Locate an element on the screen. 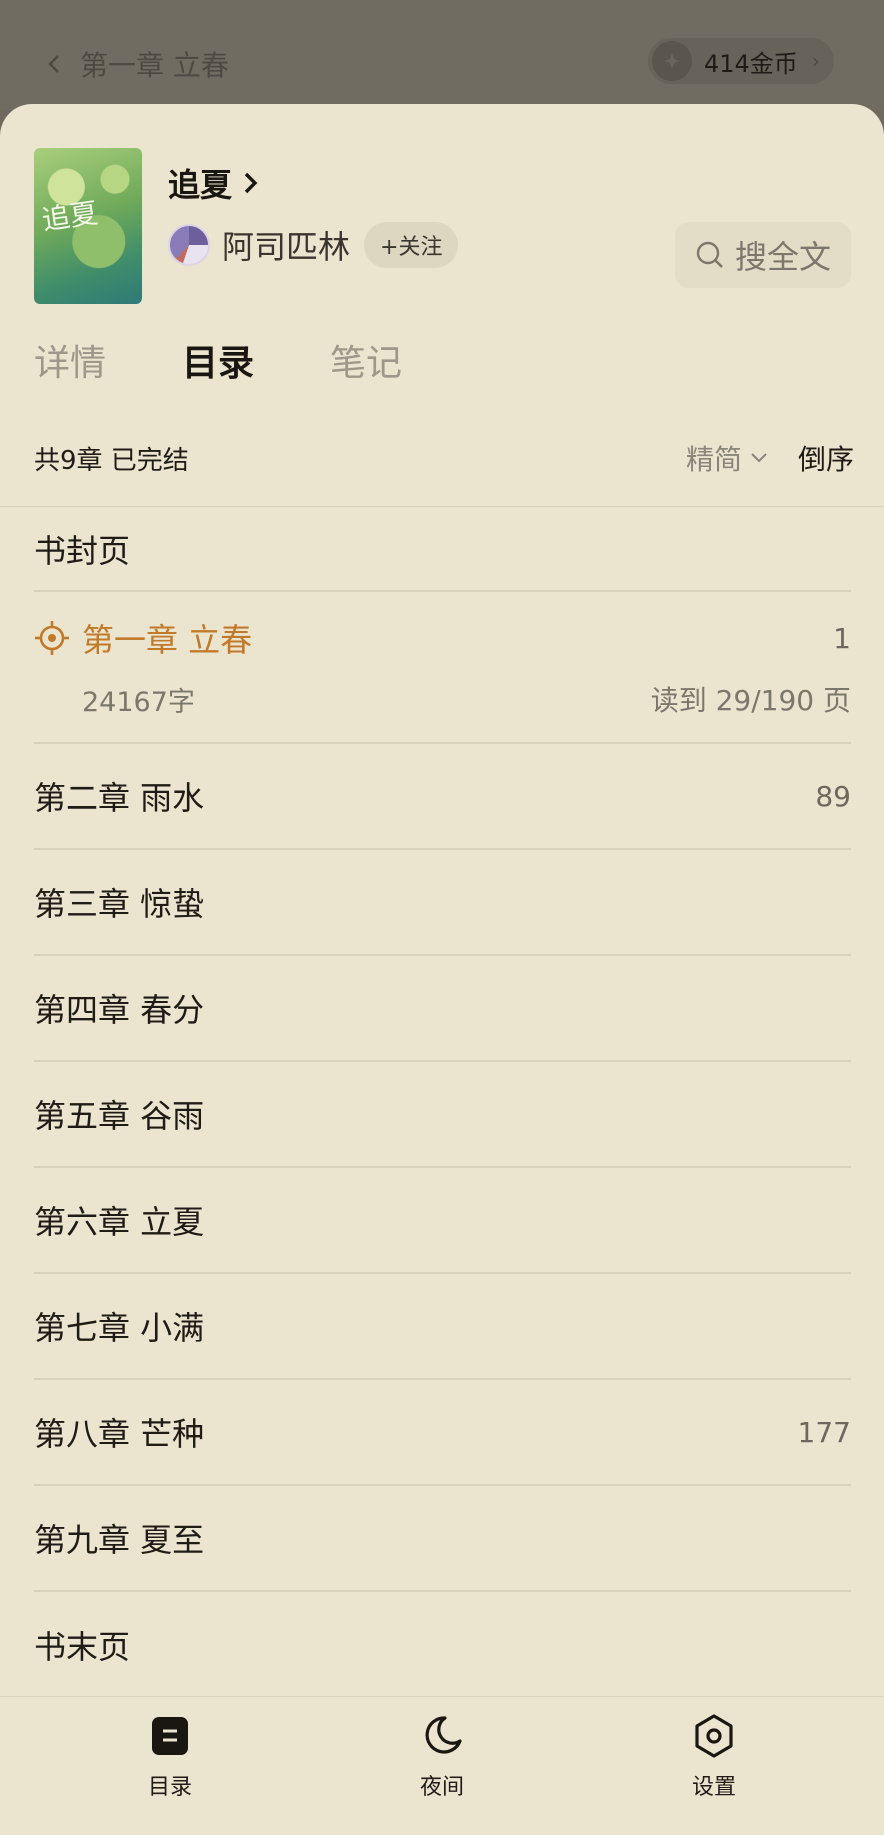  chapter-title: 第四章 春分 is located at coordinates (119, 1010).